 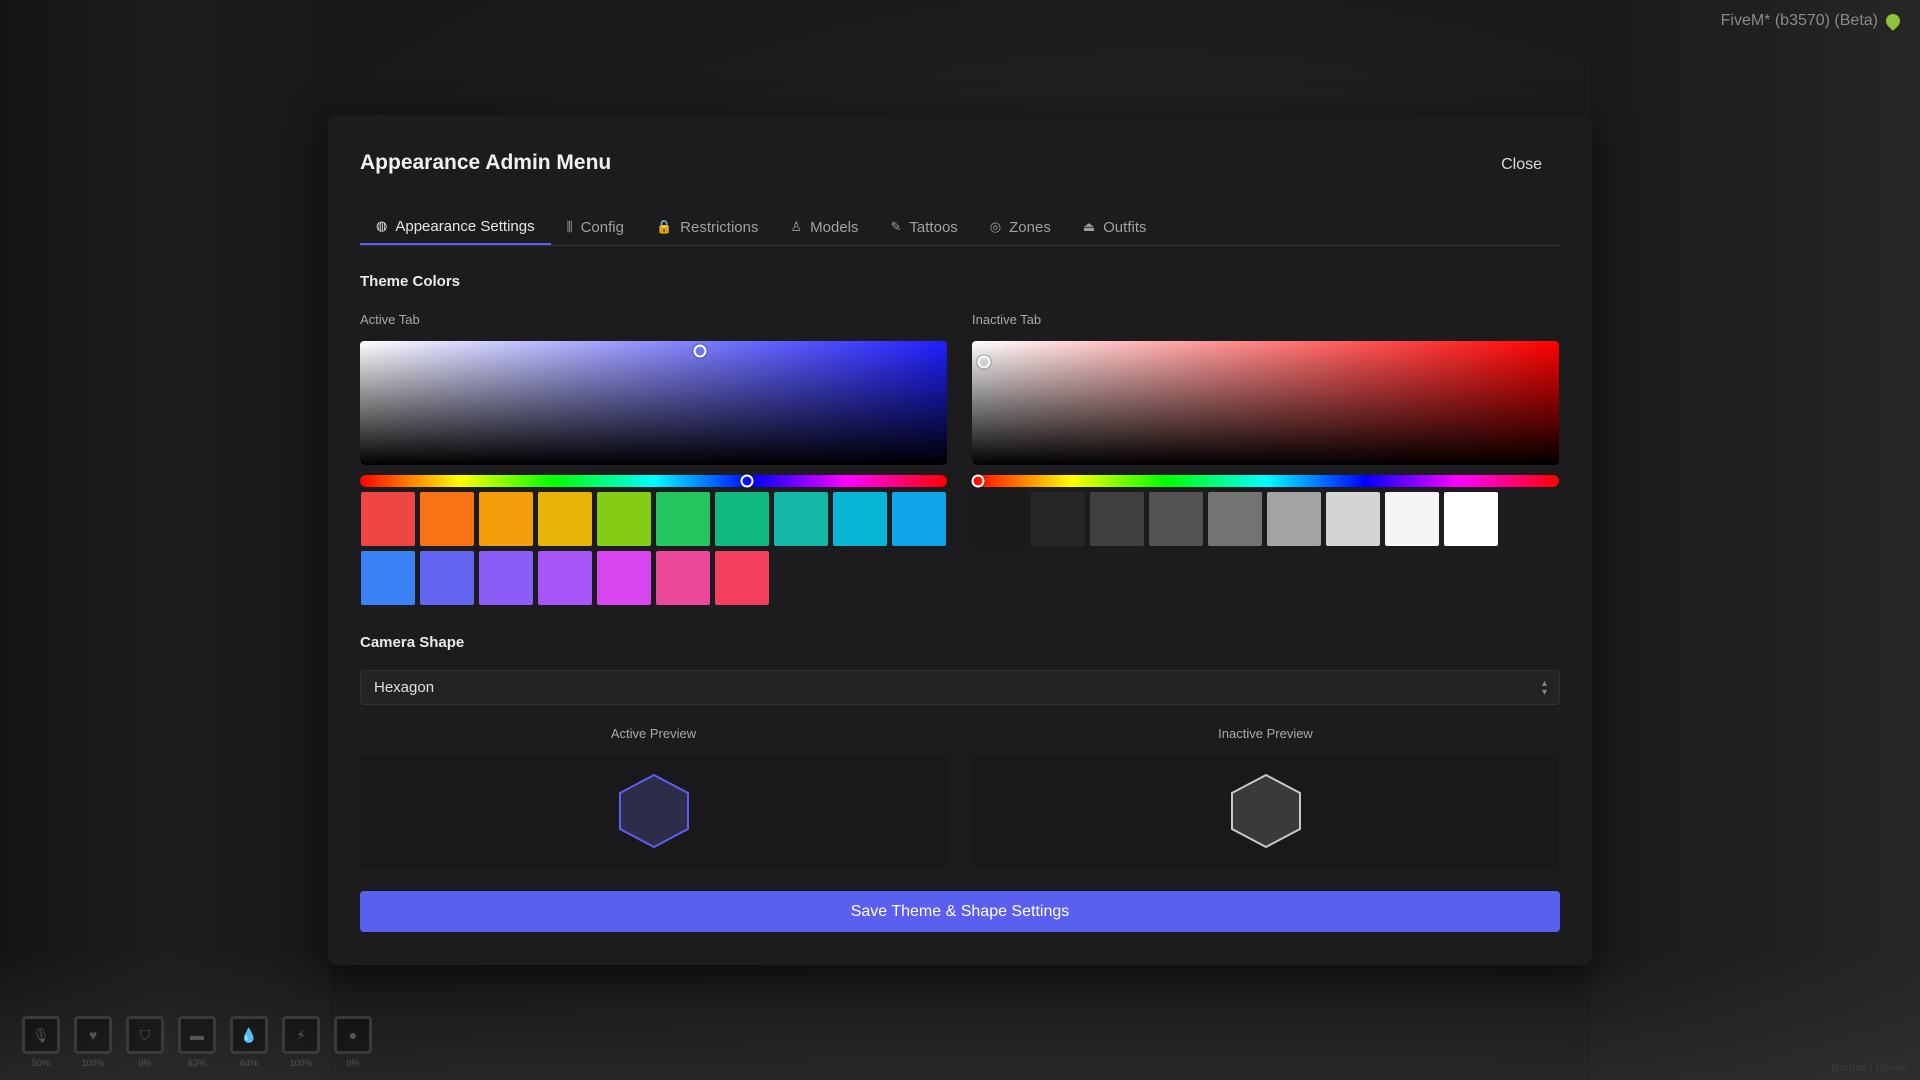 I want to click on inactive-preview-box, so click(x=1265, y=811).